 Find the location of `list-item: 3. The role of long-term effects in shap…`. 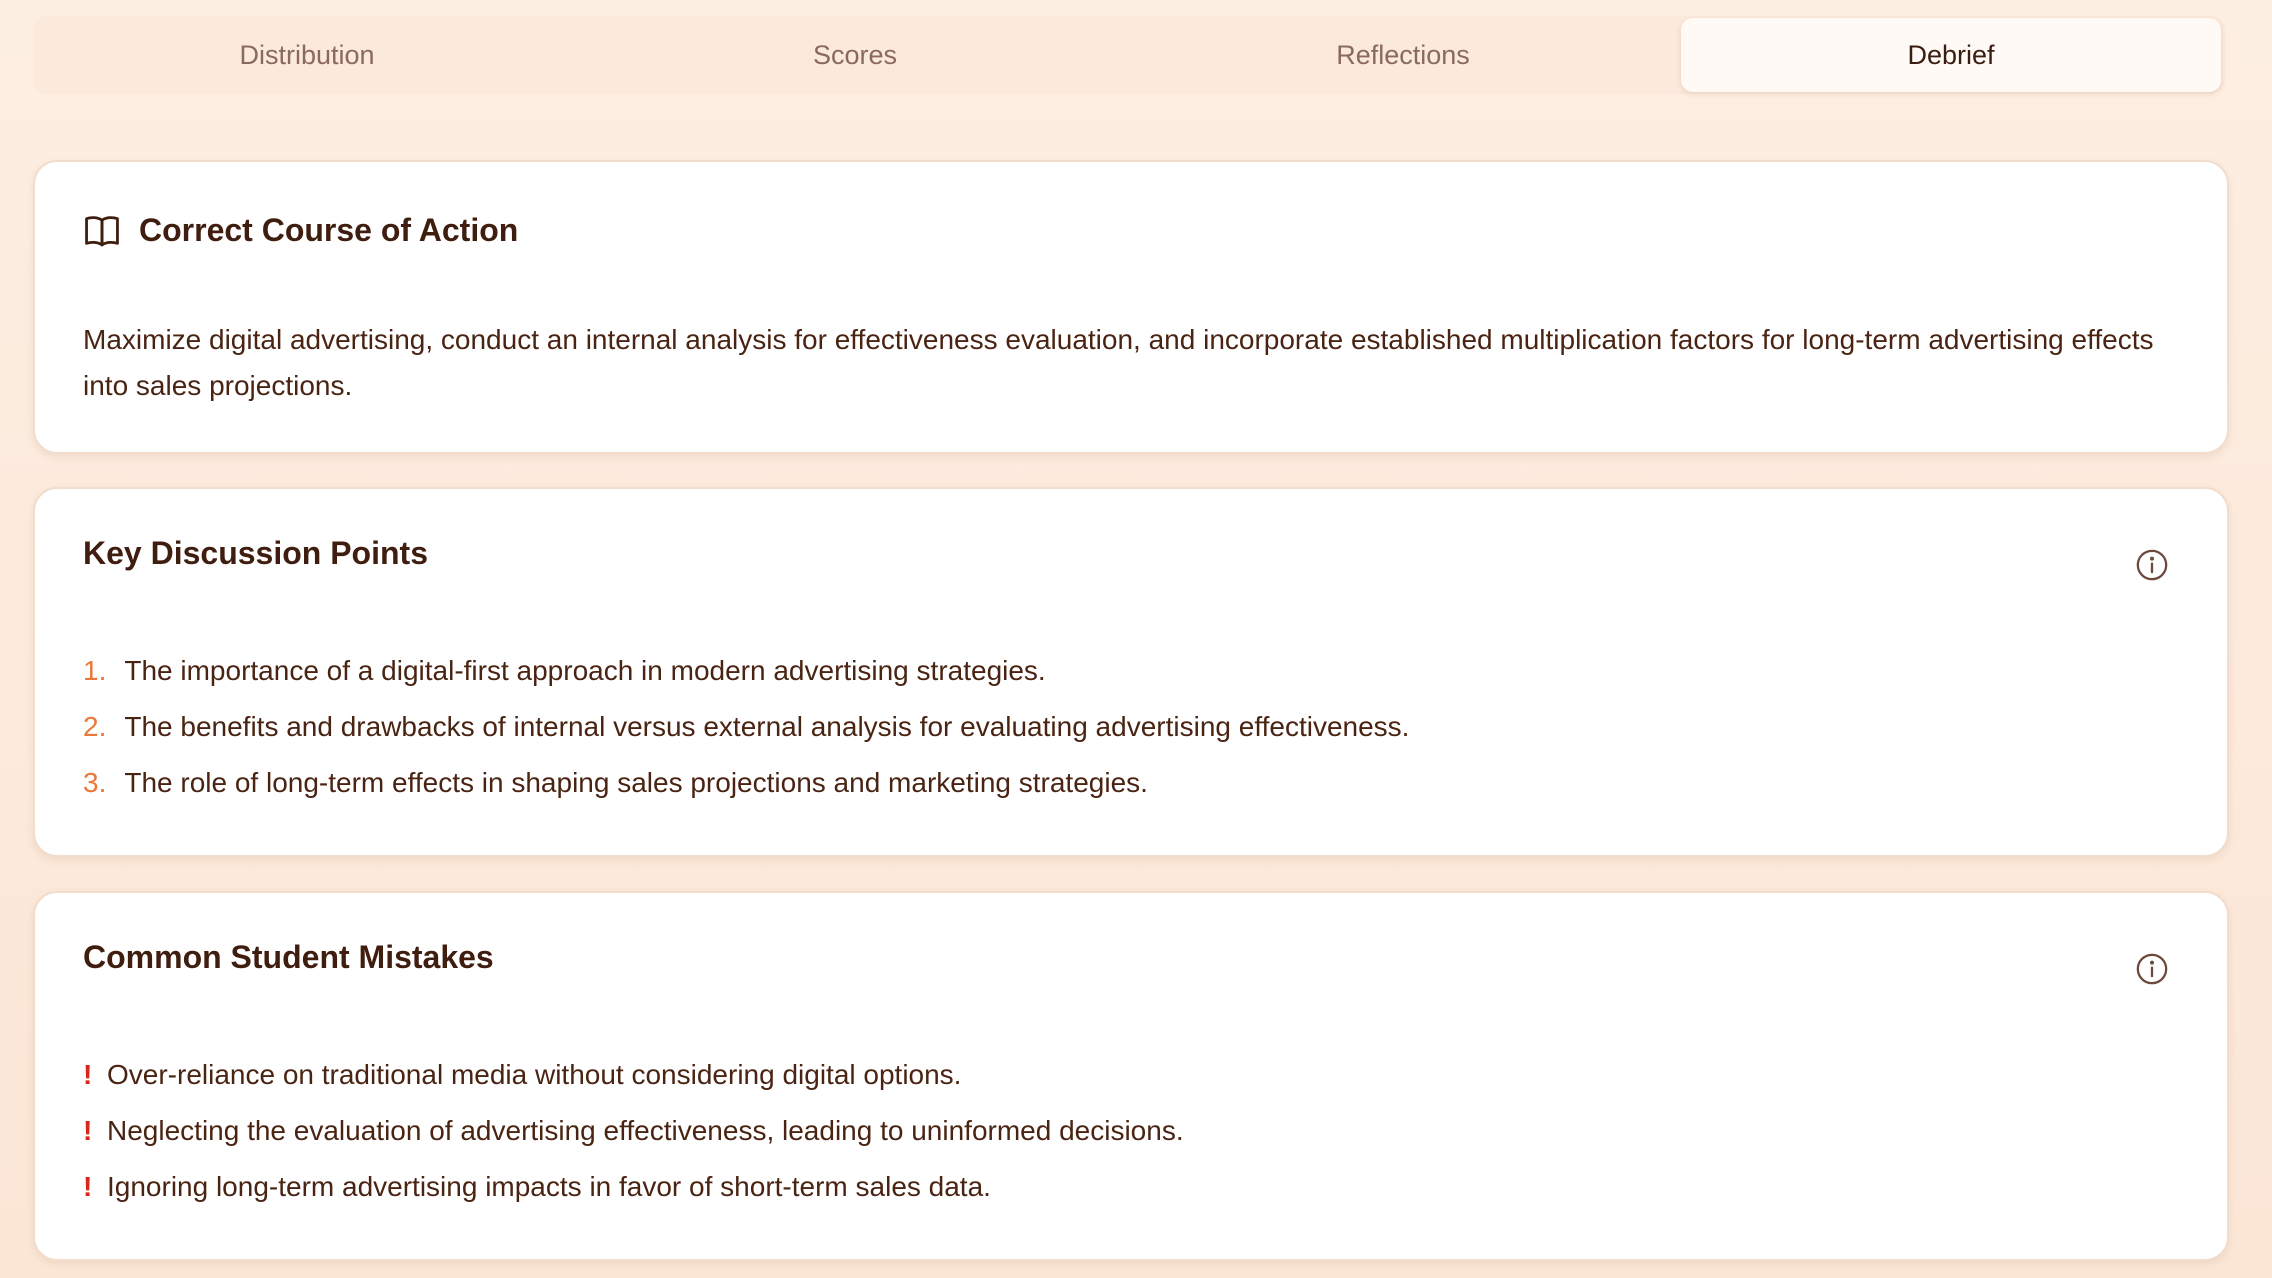

list-item: 3. The role of long-term effects in shap… is located at coordinates (746, 783).